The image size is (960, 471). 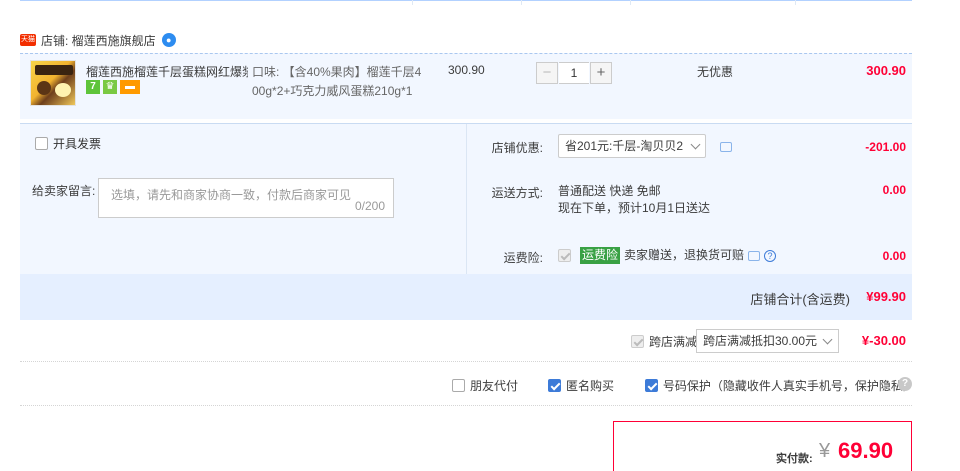 I want to click on insurance-amount: 0.00, so click(x=894, y=256).